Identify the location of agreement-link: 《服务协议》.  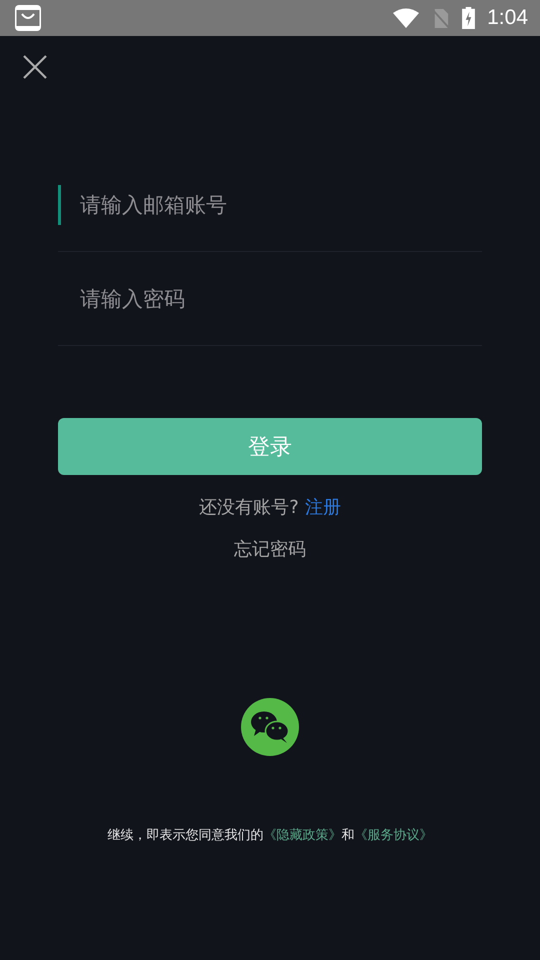
(393, 835).